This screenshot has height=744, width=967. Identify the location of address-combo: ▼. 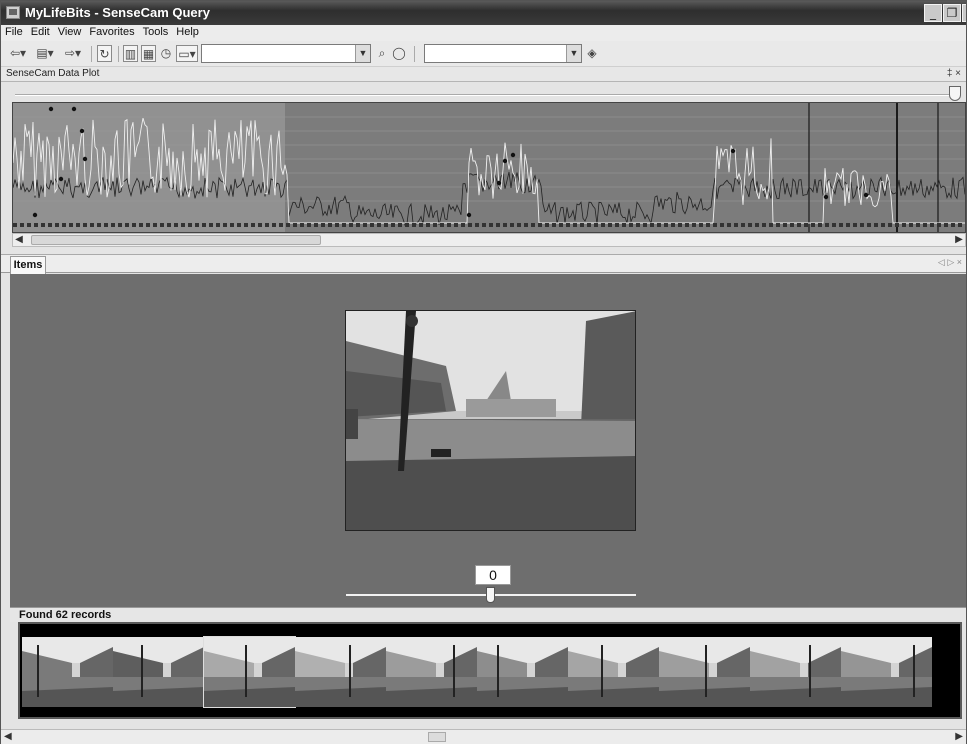
(286, 53).